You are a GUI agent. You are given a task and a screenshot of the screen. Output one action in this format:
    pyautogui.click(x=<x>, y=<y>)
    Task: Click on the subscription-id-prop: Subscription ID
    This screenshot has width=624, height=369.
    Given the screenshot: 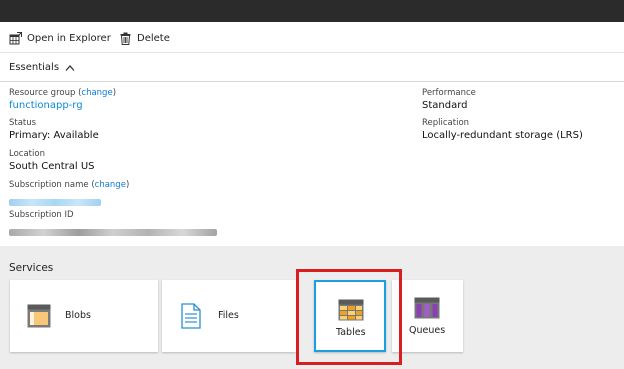 What is the action you would take?
    pyautogui.click(x=113, y=225)
    